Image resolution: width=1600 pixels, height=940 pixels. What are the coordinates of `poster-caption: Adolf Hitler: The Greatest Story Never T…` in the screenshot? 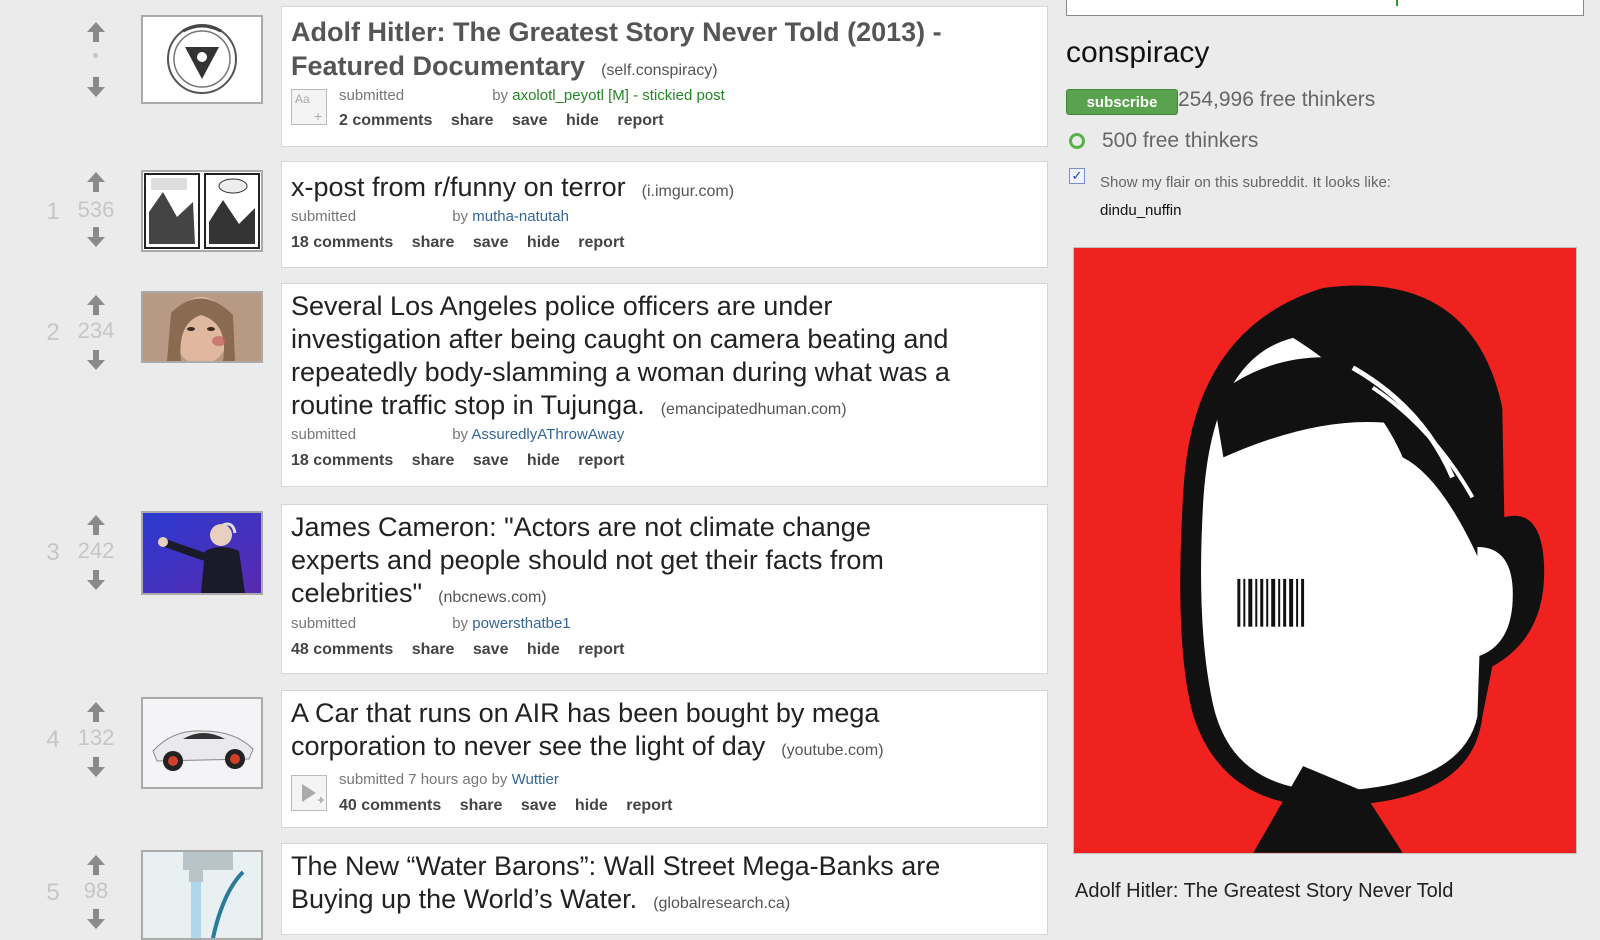 It's located at (1264, 891).